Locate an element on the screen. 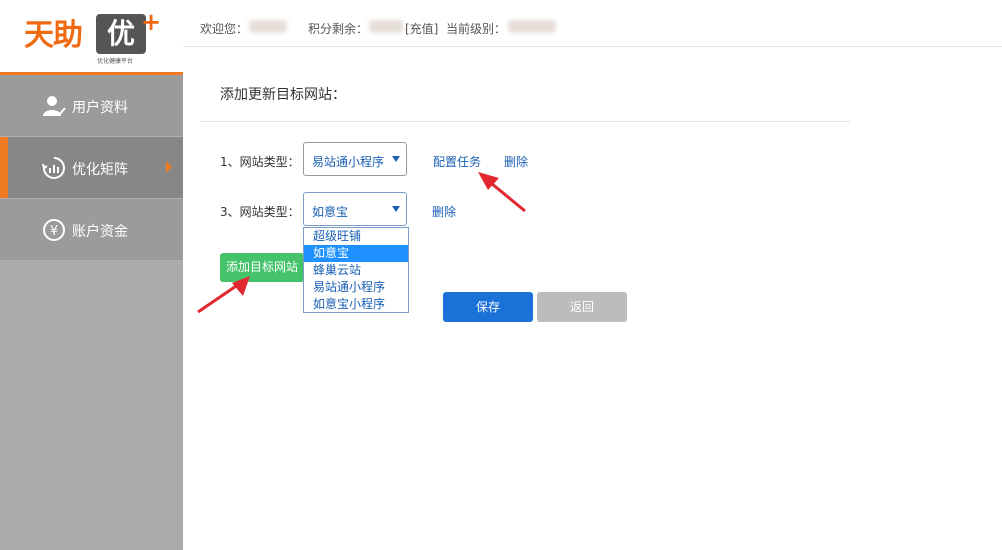 This screenshot has height=550, width=1002. arrow-to-config-icon is located at coordinates (502, 192).